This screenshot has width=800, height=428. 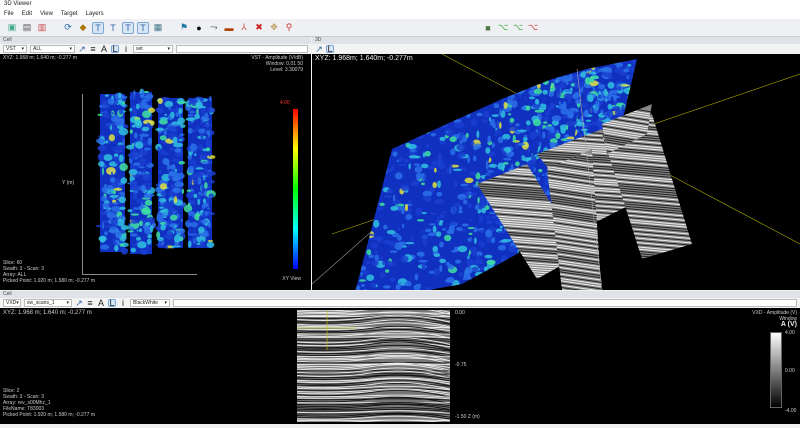 What do you see at coordinates (98, 27) in the screenshot?
I see `tool-t1-icon: T` at bounding box center [98, 27].